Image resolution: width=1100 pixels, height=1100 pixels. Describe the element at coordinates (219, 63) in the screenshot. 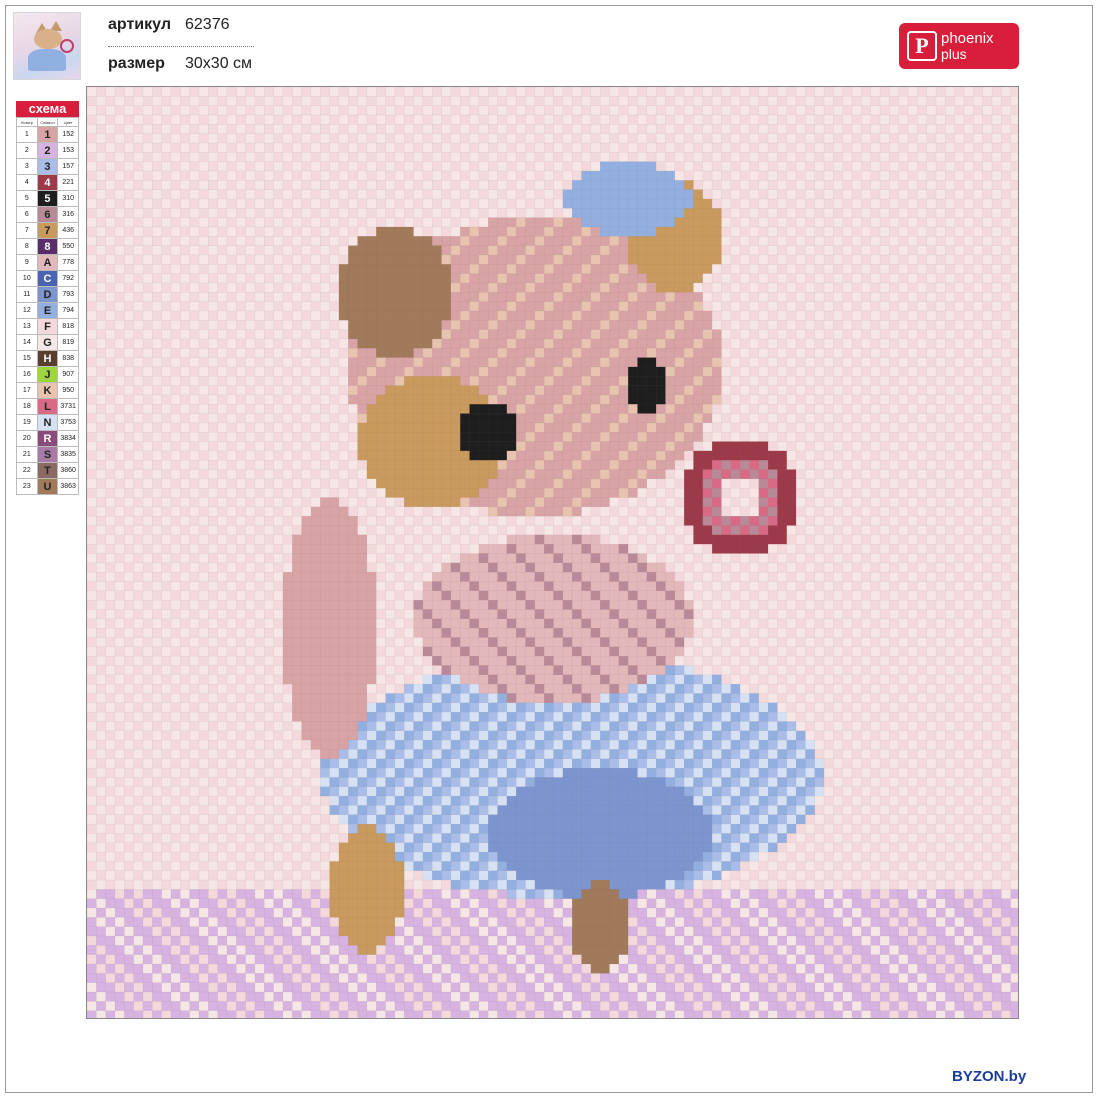

I see `size-value: 30x30 см` at that location.